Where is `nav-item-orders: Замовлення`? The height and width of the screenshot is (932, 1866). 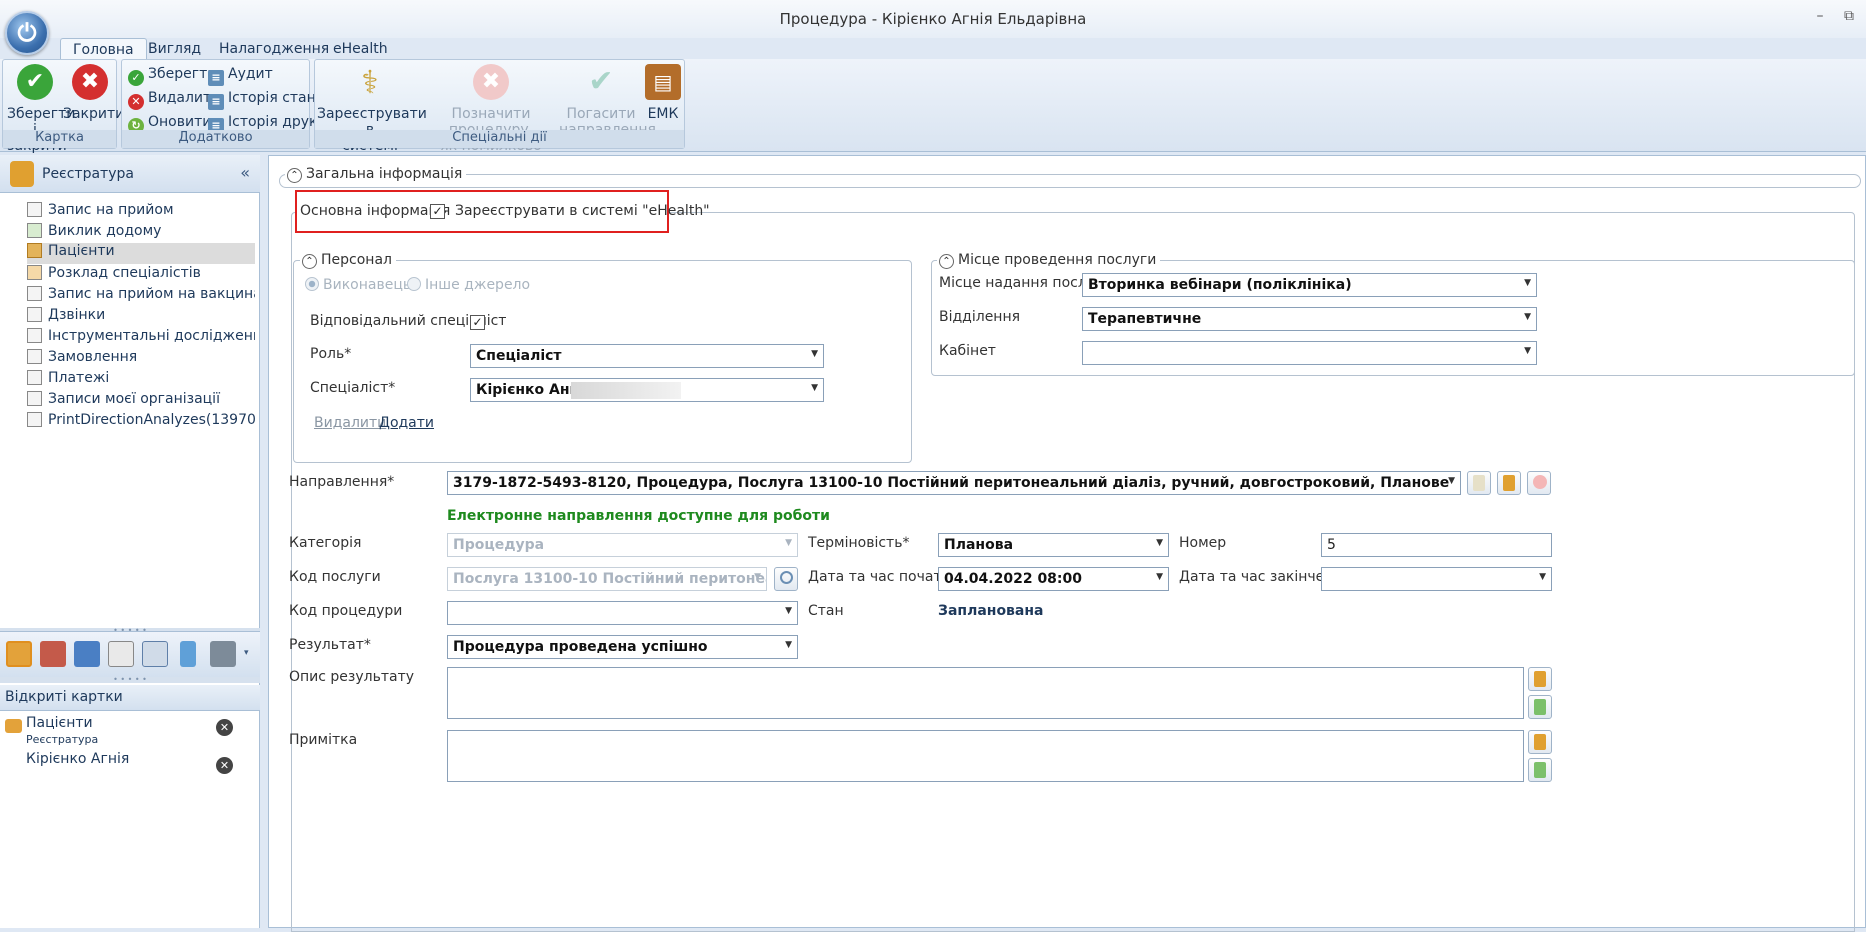
nav-item-orders: Замовлення is located at coordinates (141, 359).